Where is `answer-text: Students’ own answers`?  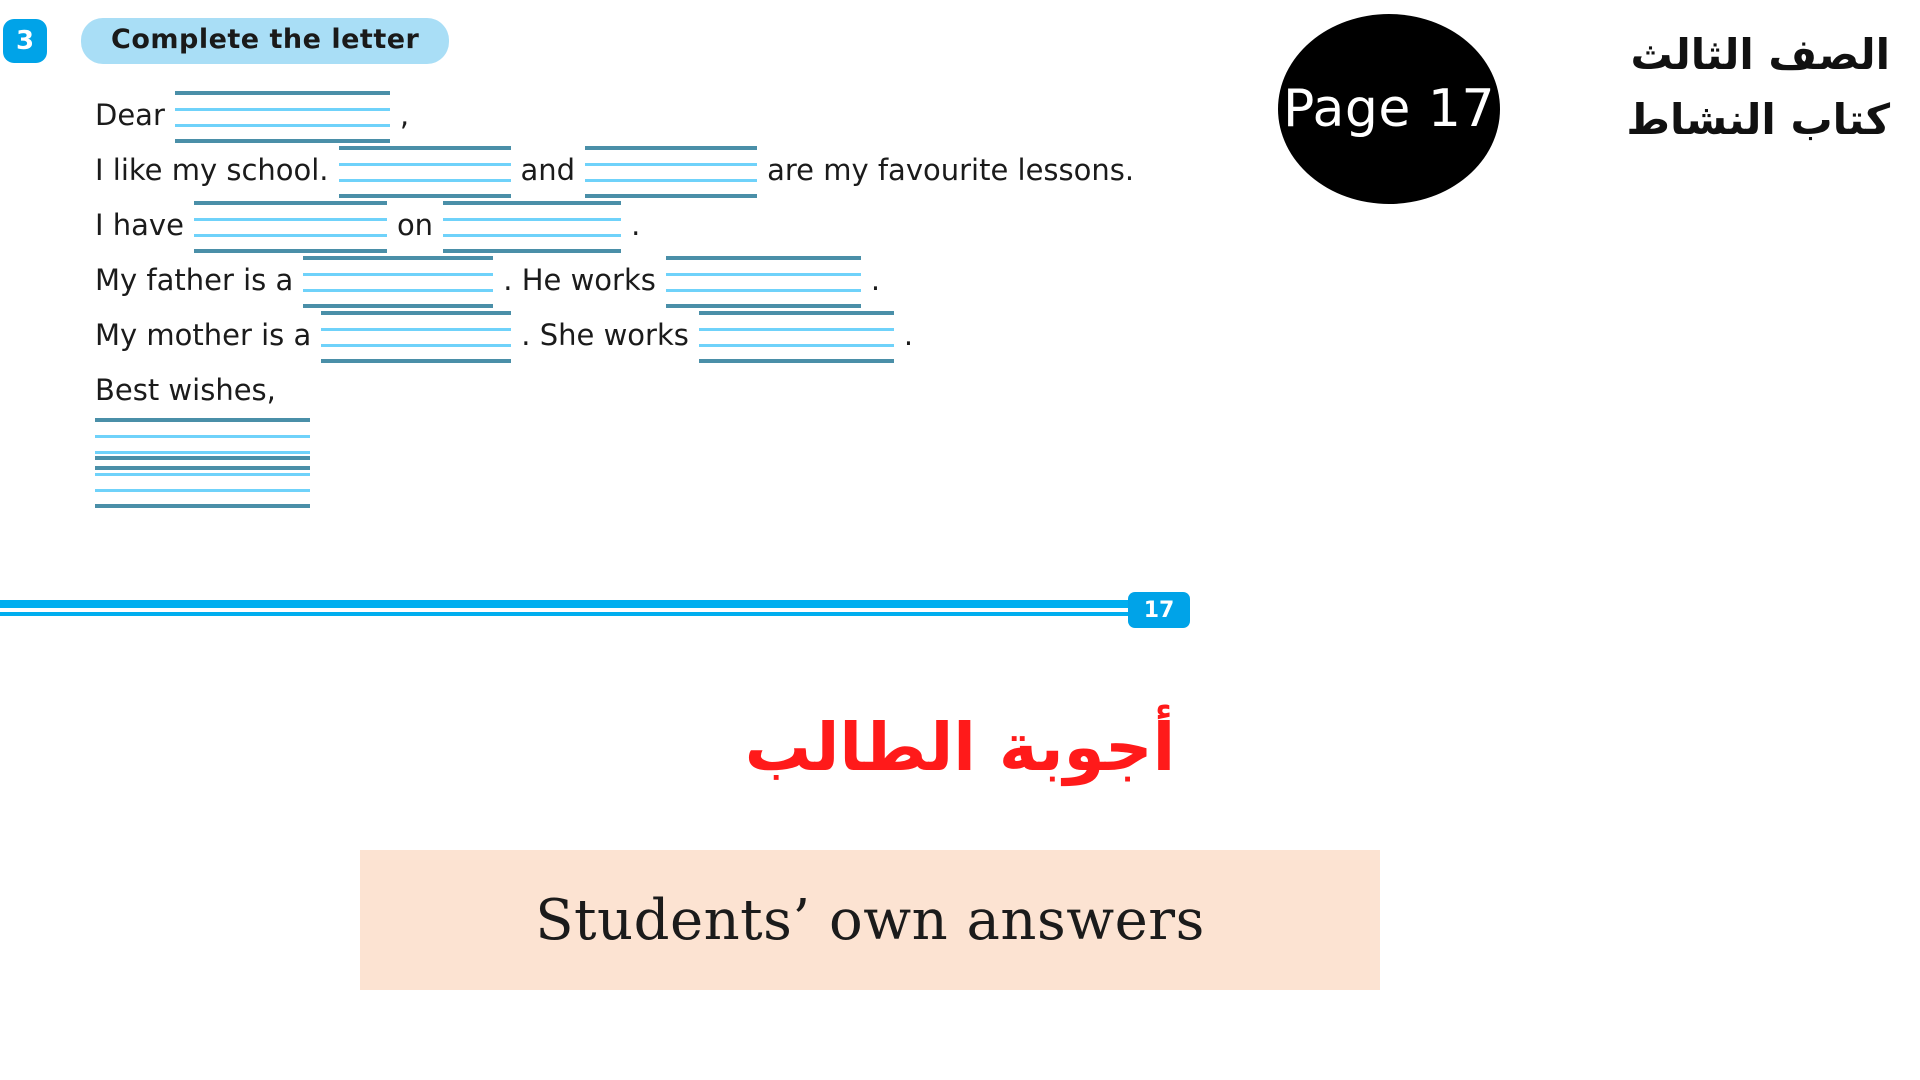
answer-text: Students’ own answers is located at coordinates (870, 920).